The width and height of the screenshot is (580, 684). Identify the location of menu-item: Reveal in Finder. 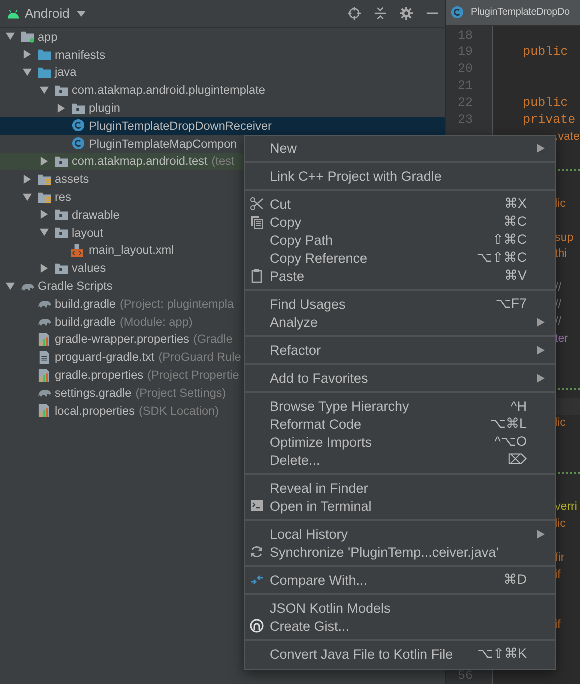
(400, 488).